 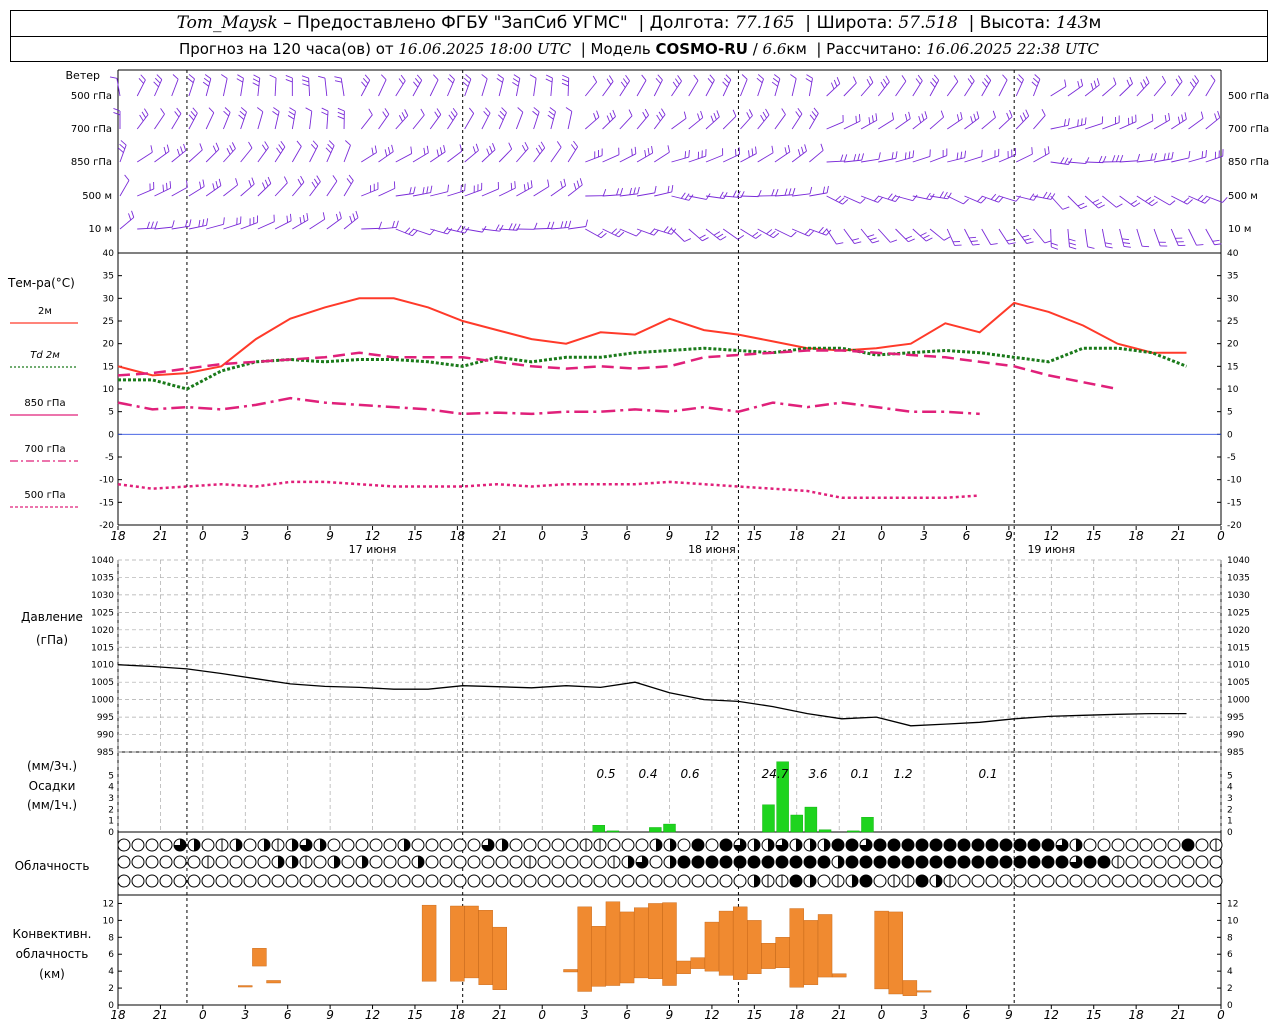 What do you see at coordinates (108, 367) in the screenshot?
I see `temp-tick-label: 15` at bounding box center [108, 367].